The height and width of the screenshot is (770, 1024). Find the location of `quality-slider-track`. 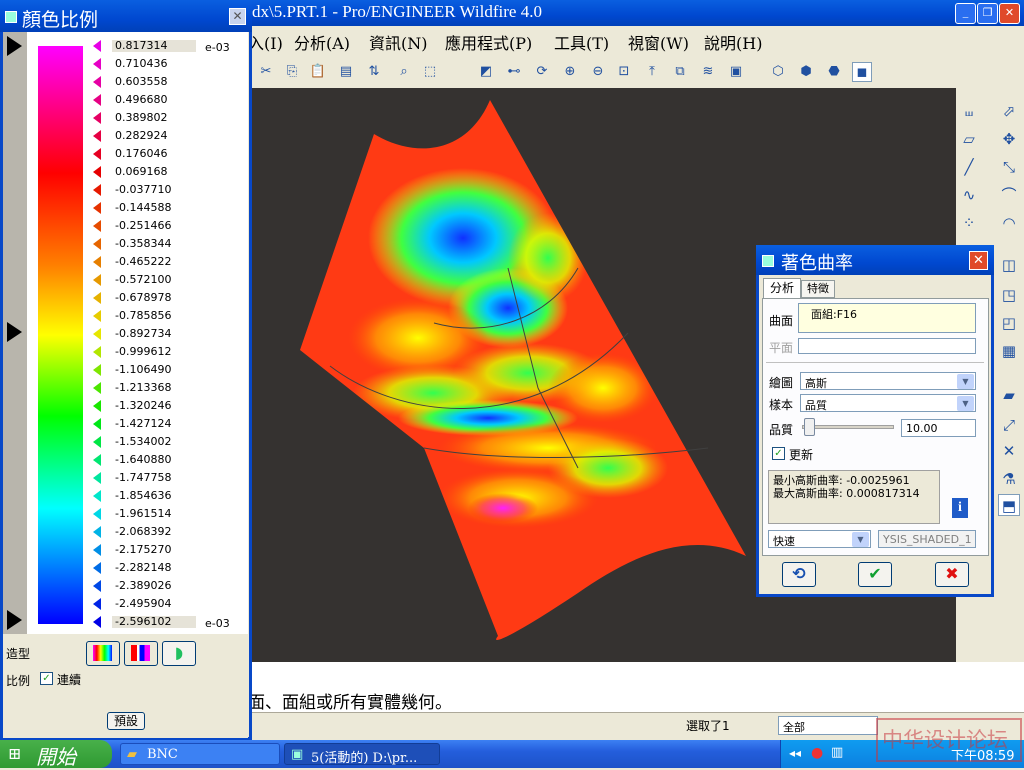

quality-slider-track is located at coordinates (848, 427).